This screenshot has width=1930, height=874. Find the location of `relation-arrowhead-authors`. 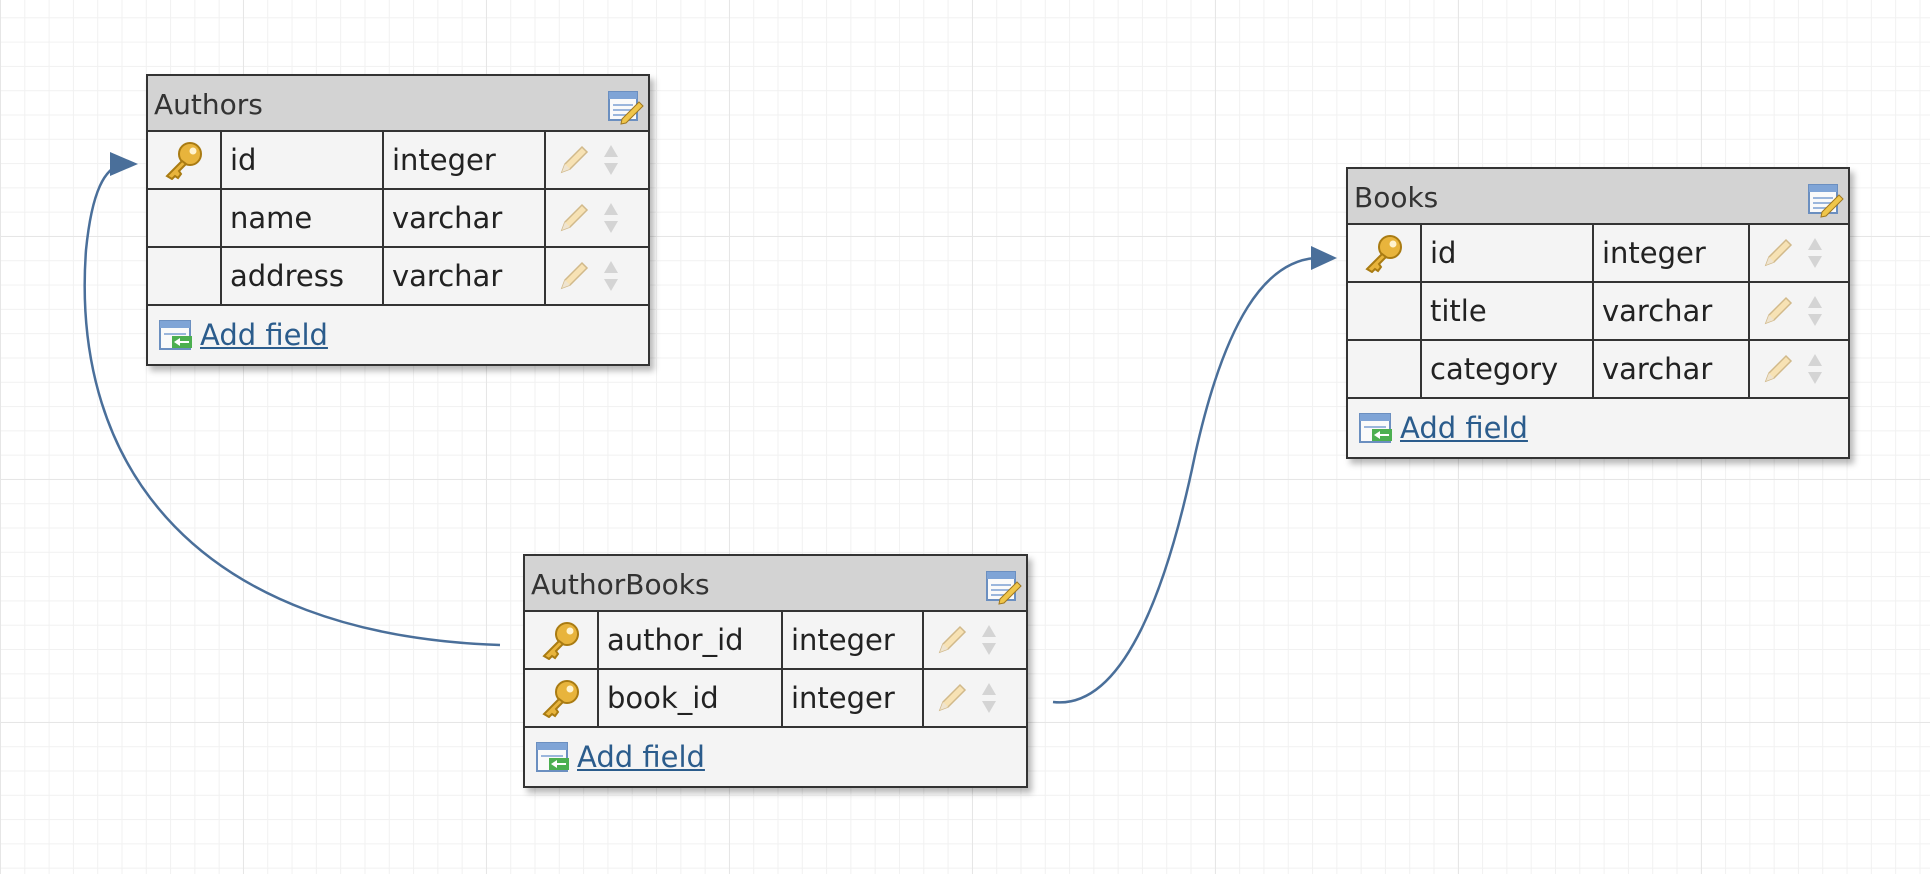

relation-arrowhead-authors is located at coordinates (124, 164).